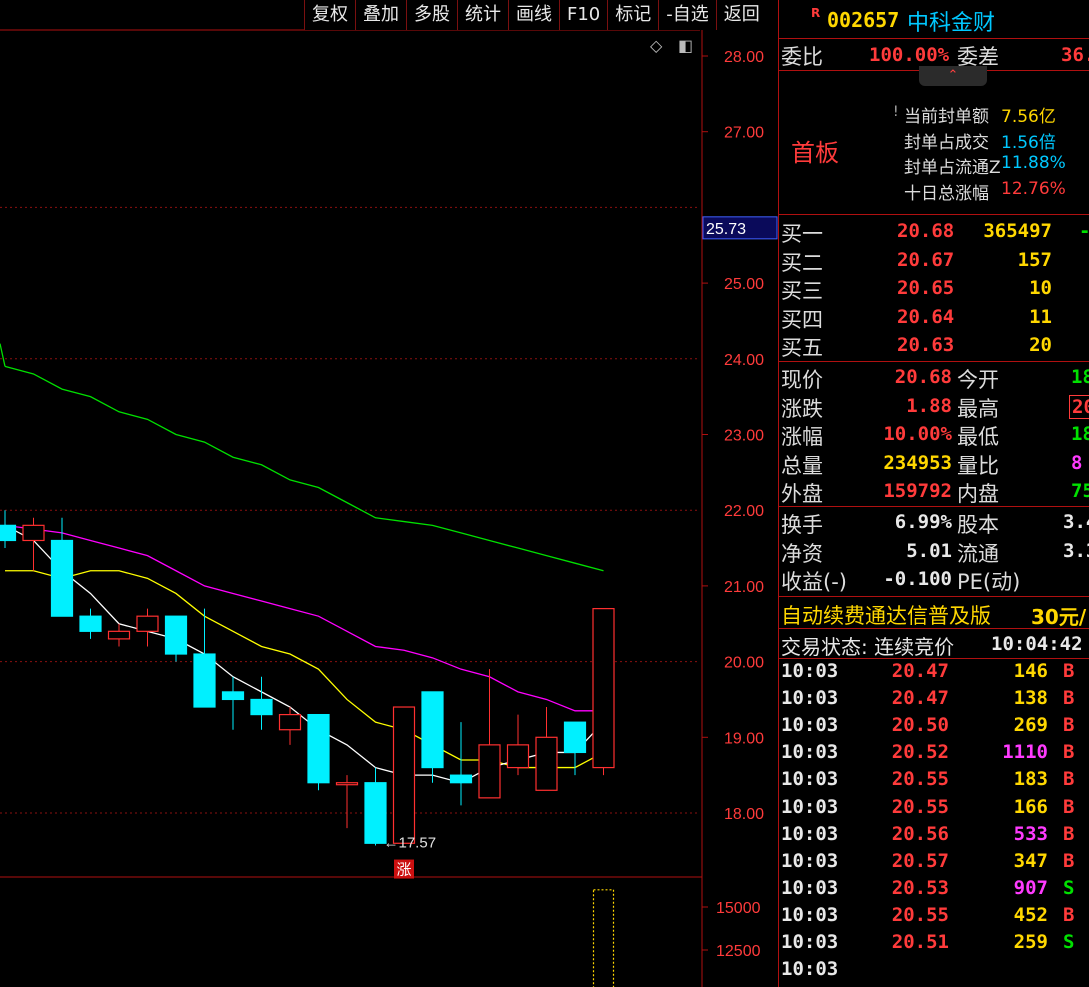 The image size is (1089, 987). Describe the element at coordinates (583, 15) in the screenshot. I see `toolbar-btn-5: F10` at that location.